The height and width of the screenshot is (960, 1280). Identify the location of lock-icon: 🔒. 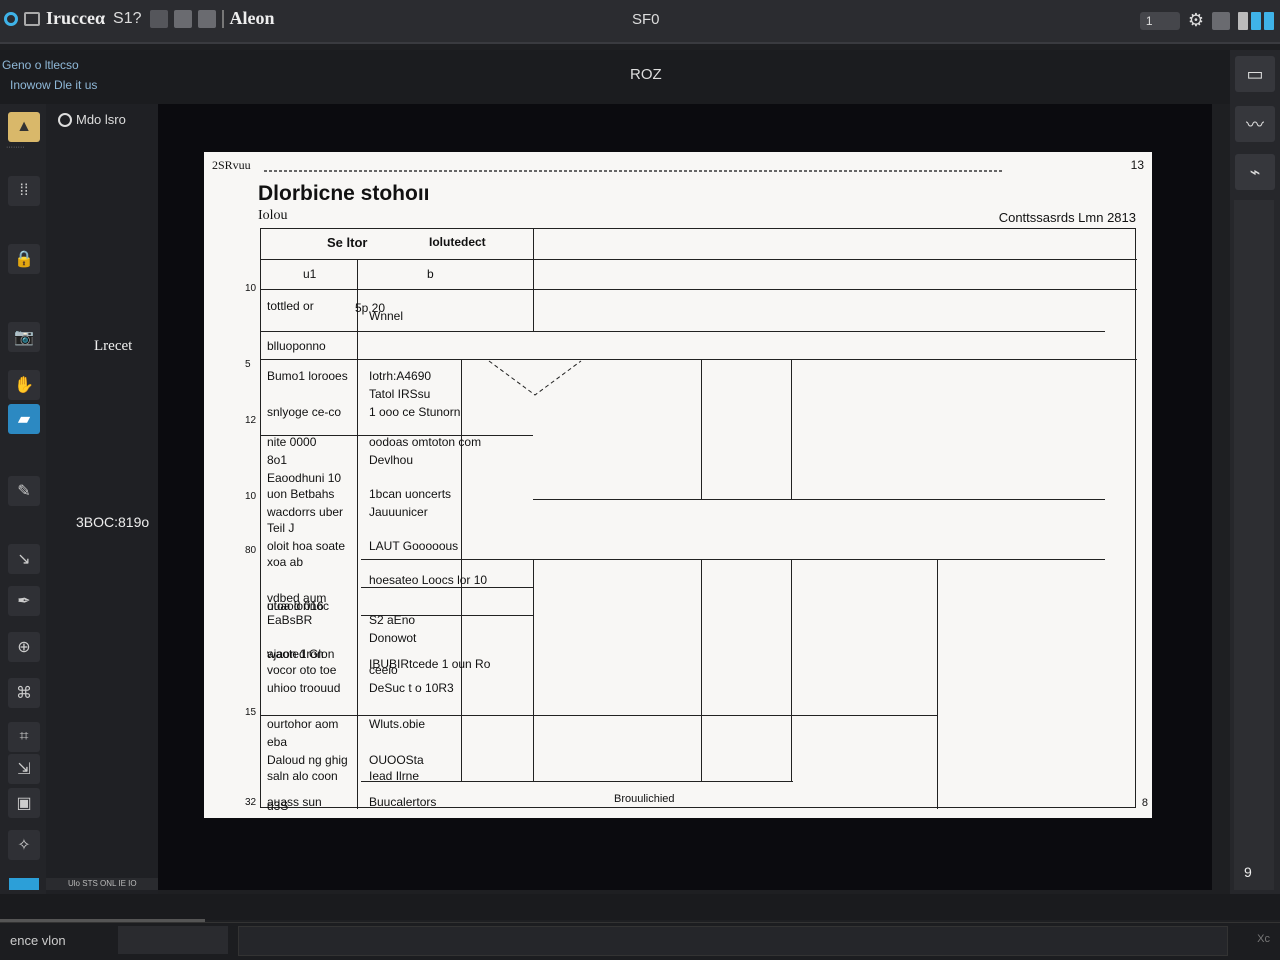
(24, 259).